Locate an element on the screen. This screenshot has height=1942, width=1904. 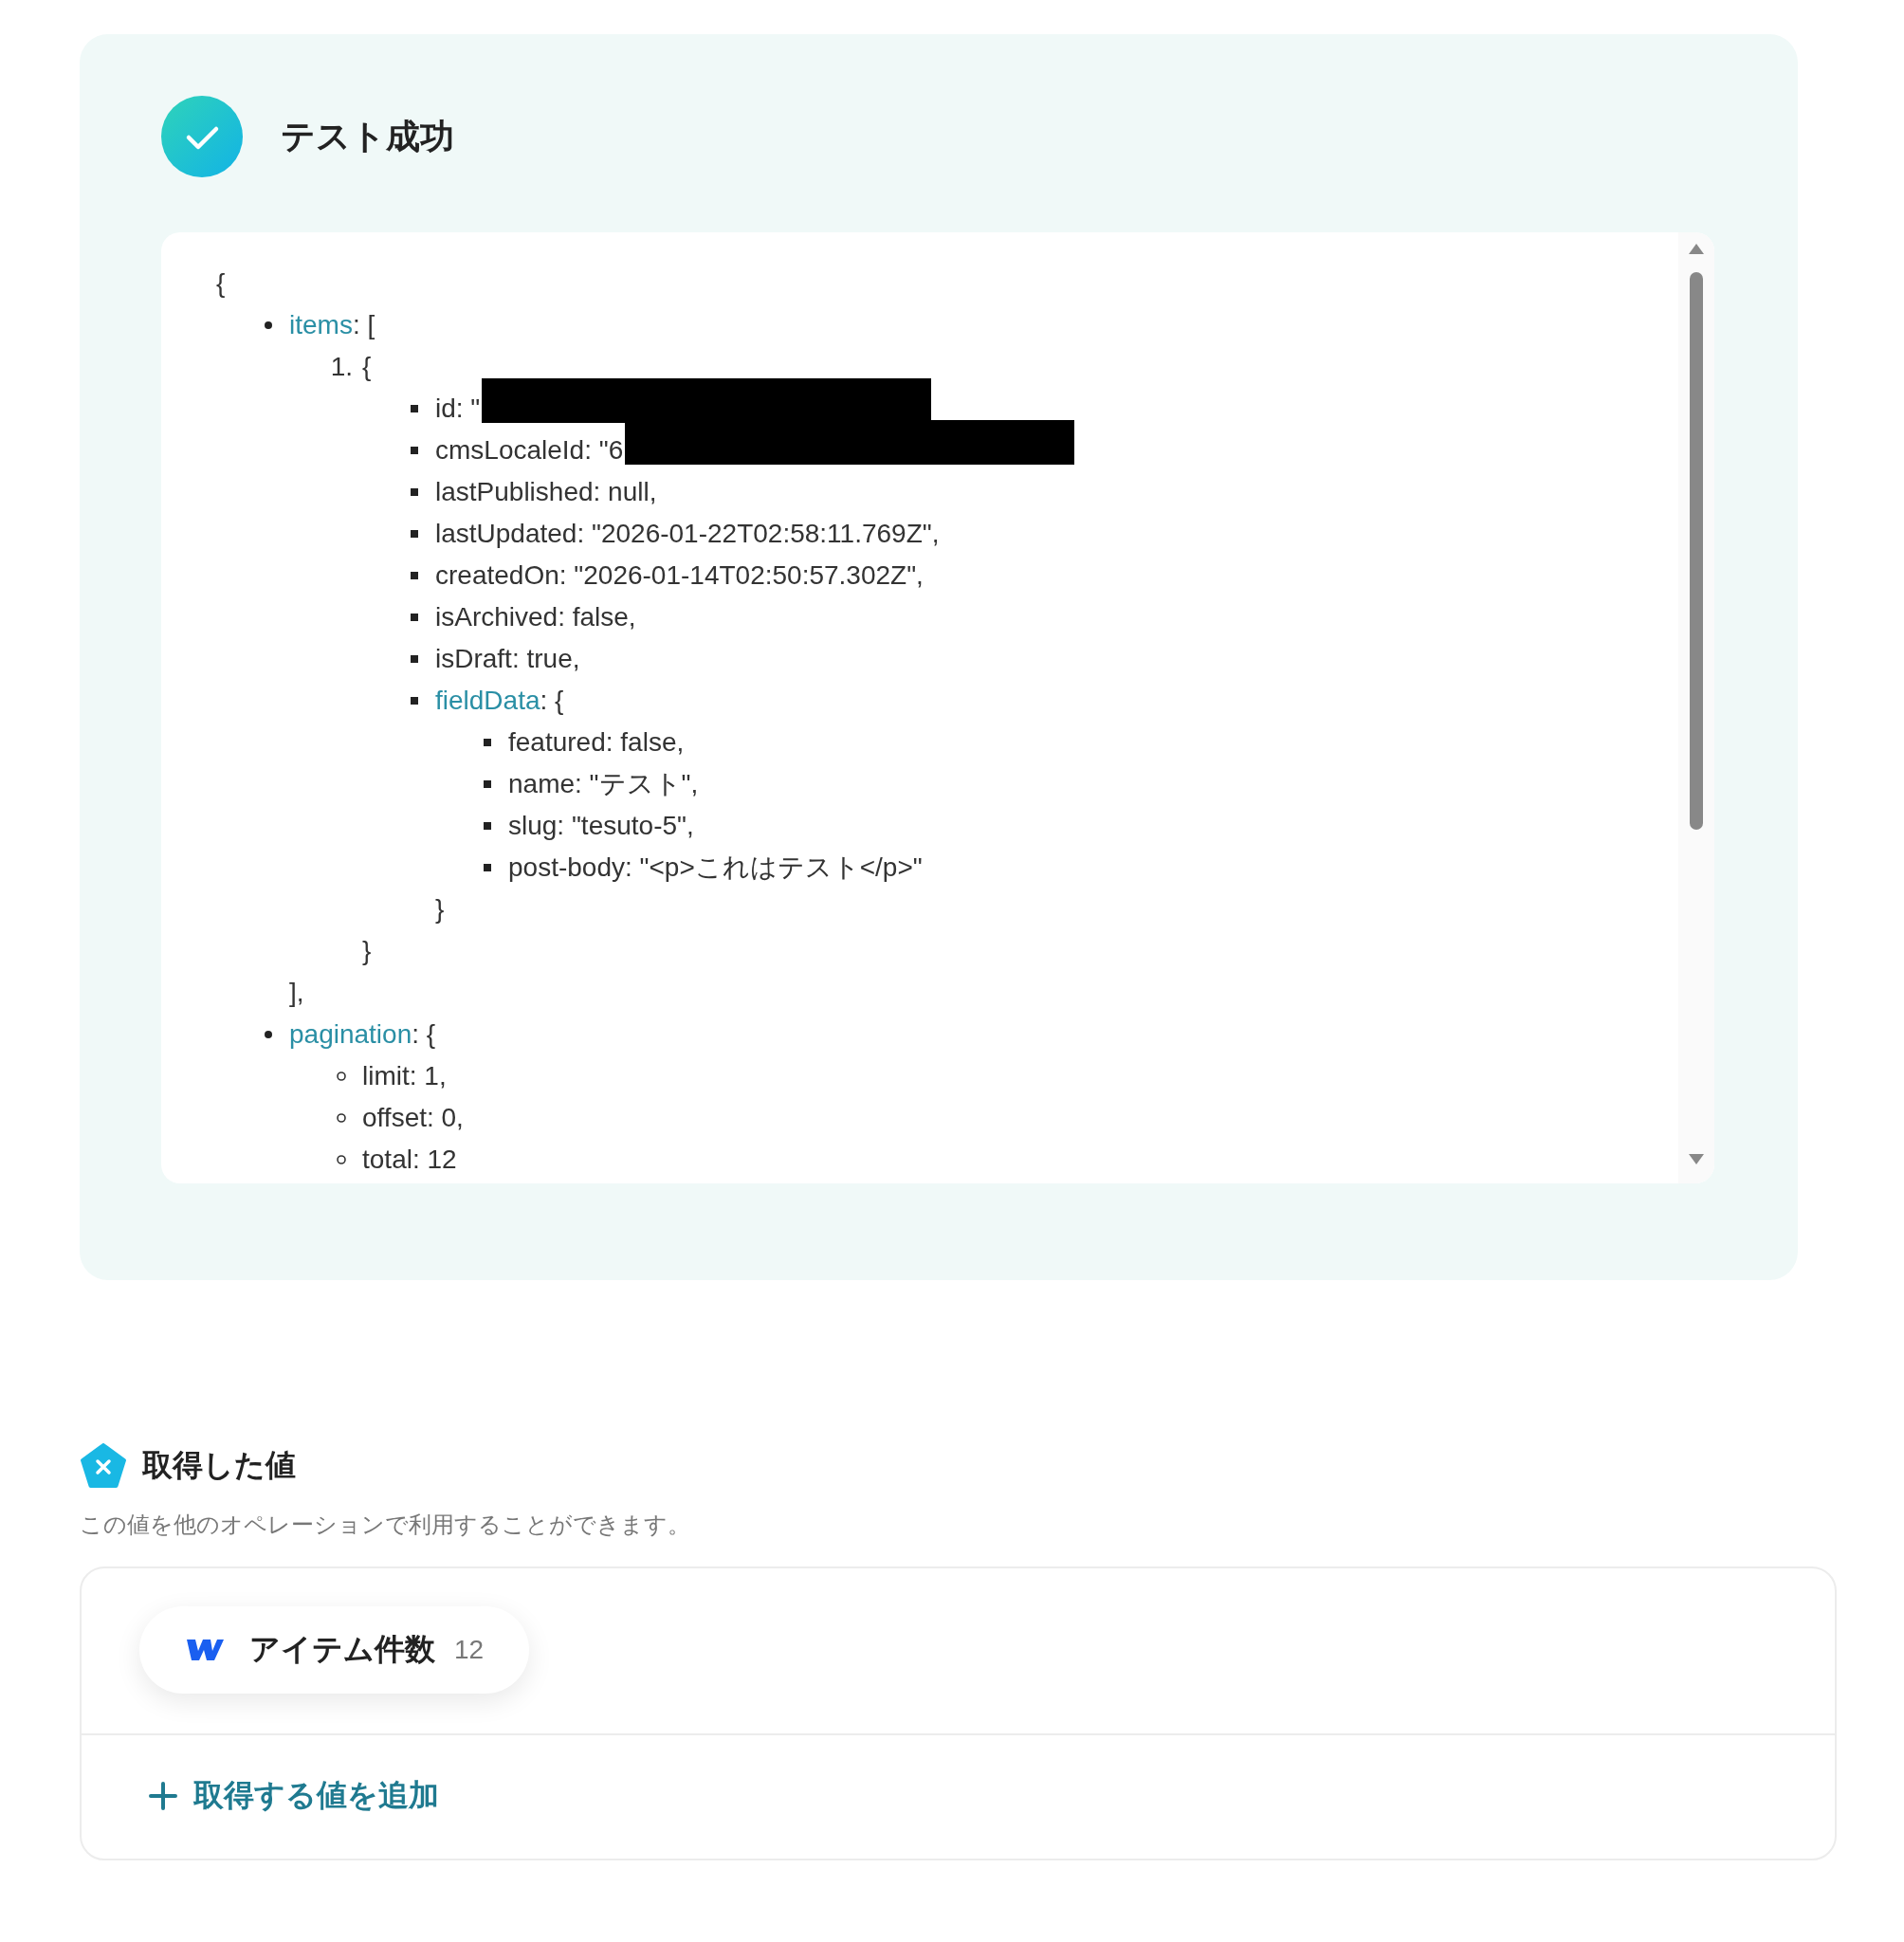
json-line: isArchived: false, is located at coordinates (535, 617).